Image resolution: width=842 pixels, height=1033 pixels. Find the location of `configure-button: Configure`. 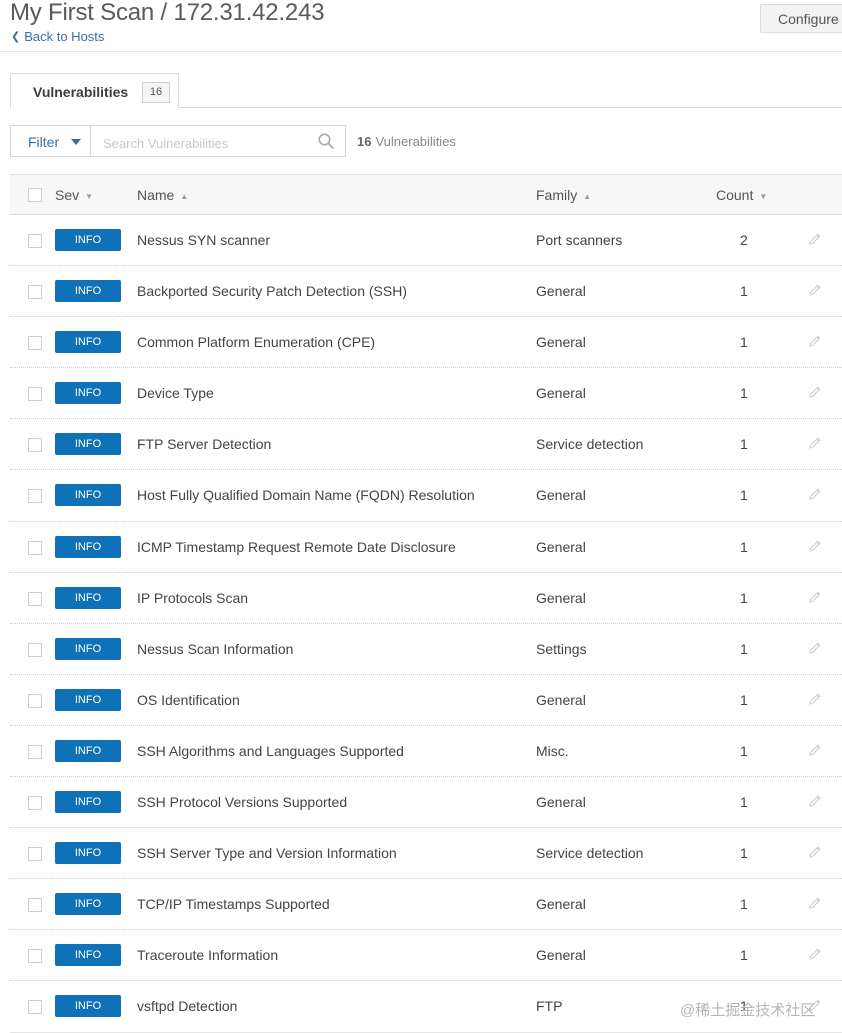

configure-button: Configure is located at coordinates (801, 18).